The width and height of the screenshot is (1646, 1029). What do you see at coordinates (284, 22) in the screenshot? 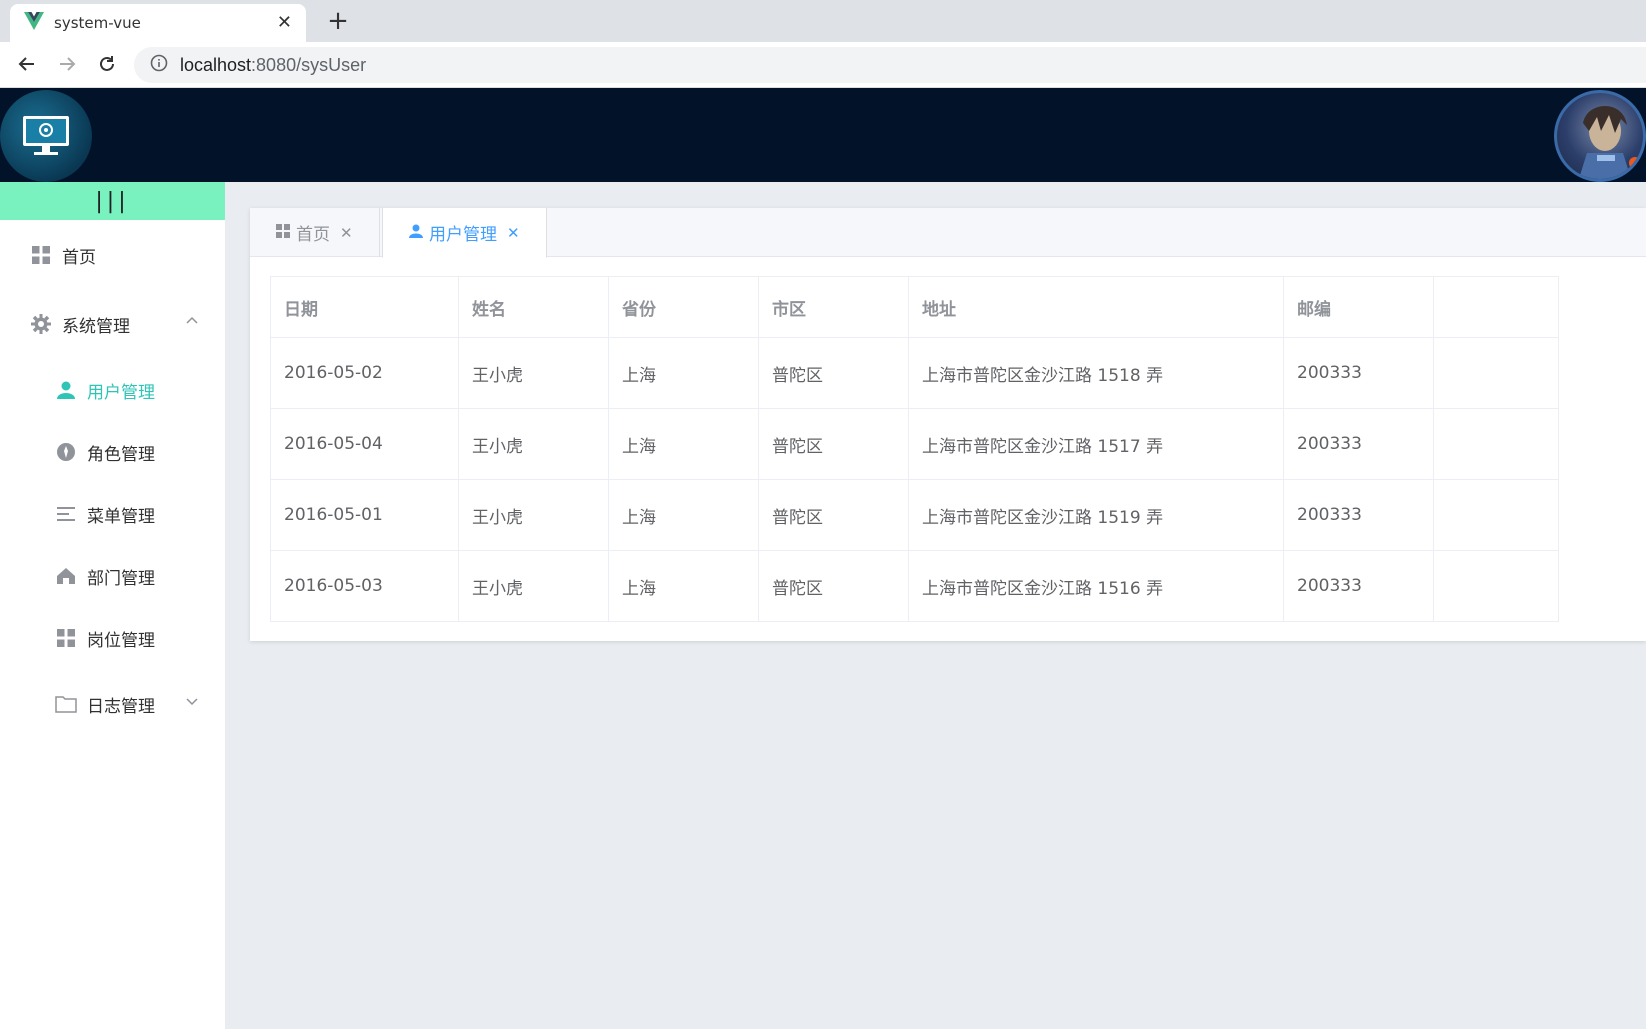
I see `close-tab-icon: ✕` at bounding box center [284, 22].